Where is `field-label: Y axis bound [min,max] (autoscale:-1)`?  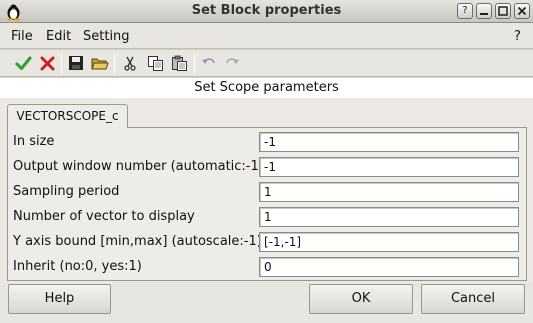
field-label: Y axis bound [min,max] (autoscale:-1) is located at coordinates (137, 241).